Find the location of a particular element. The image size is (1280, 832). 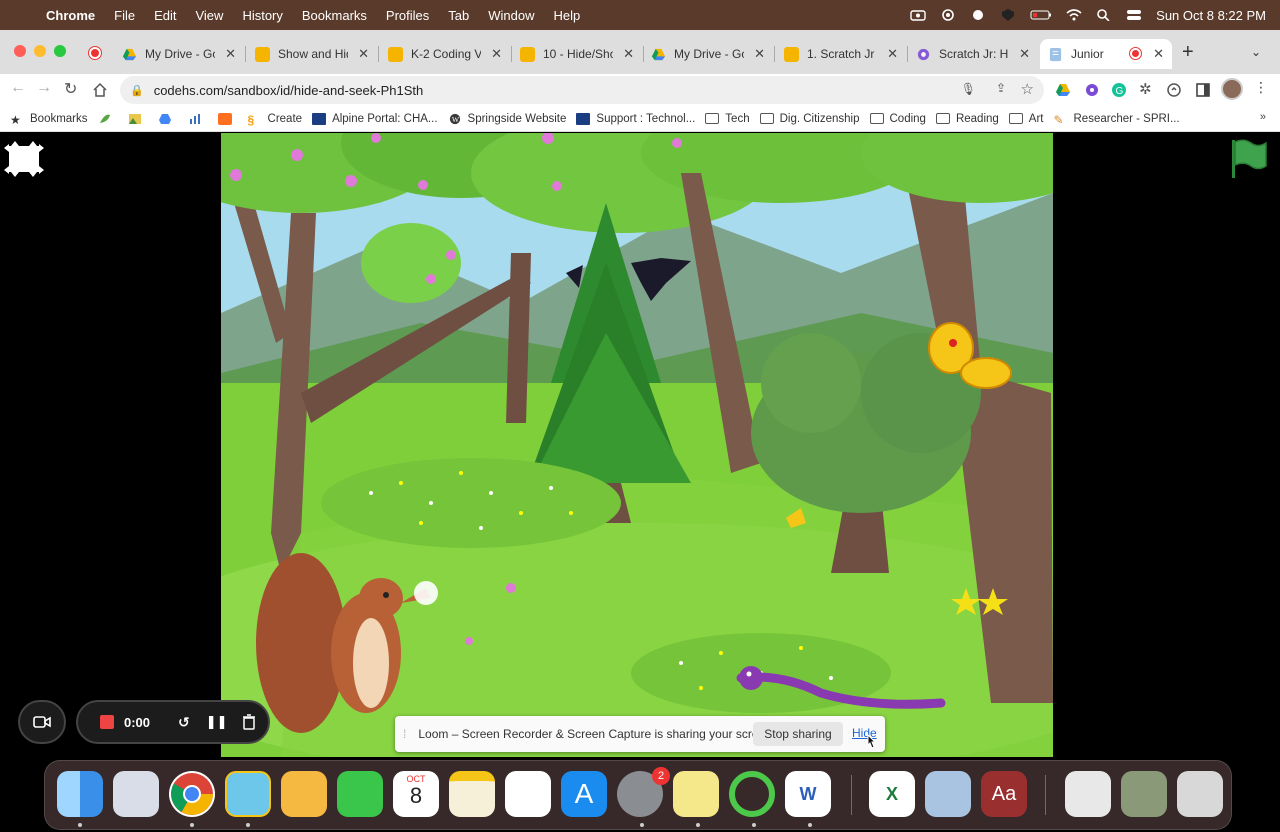

app-store-icon: A is located at coordinates (584, 794).